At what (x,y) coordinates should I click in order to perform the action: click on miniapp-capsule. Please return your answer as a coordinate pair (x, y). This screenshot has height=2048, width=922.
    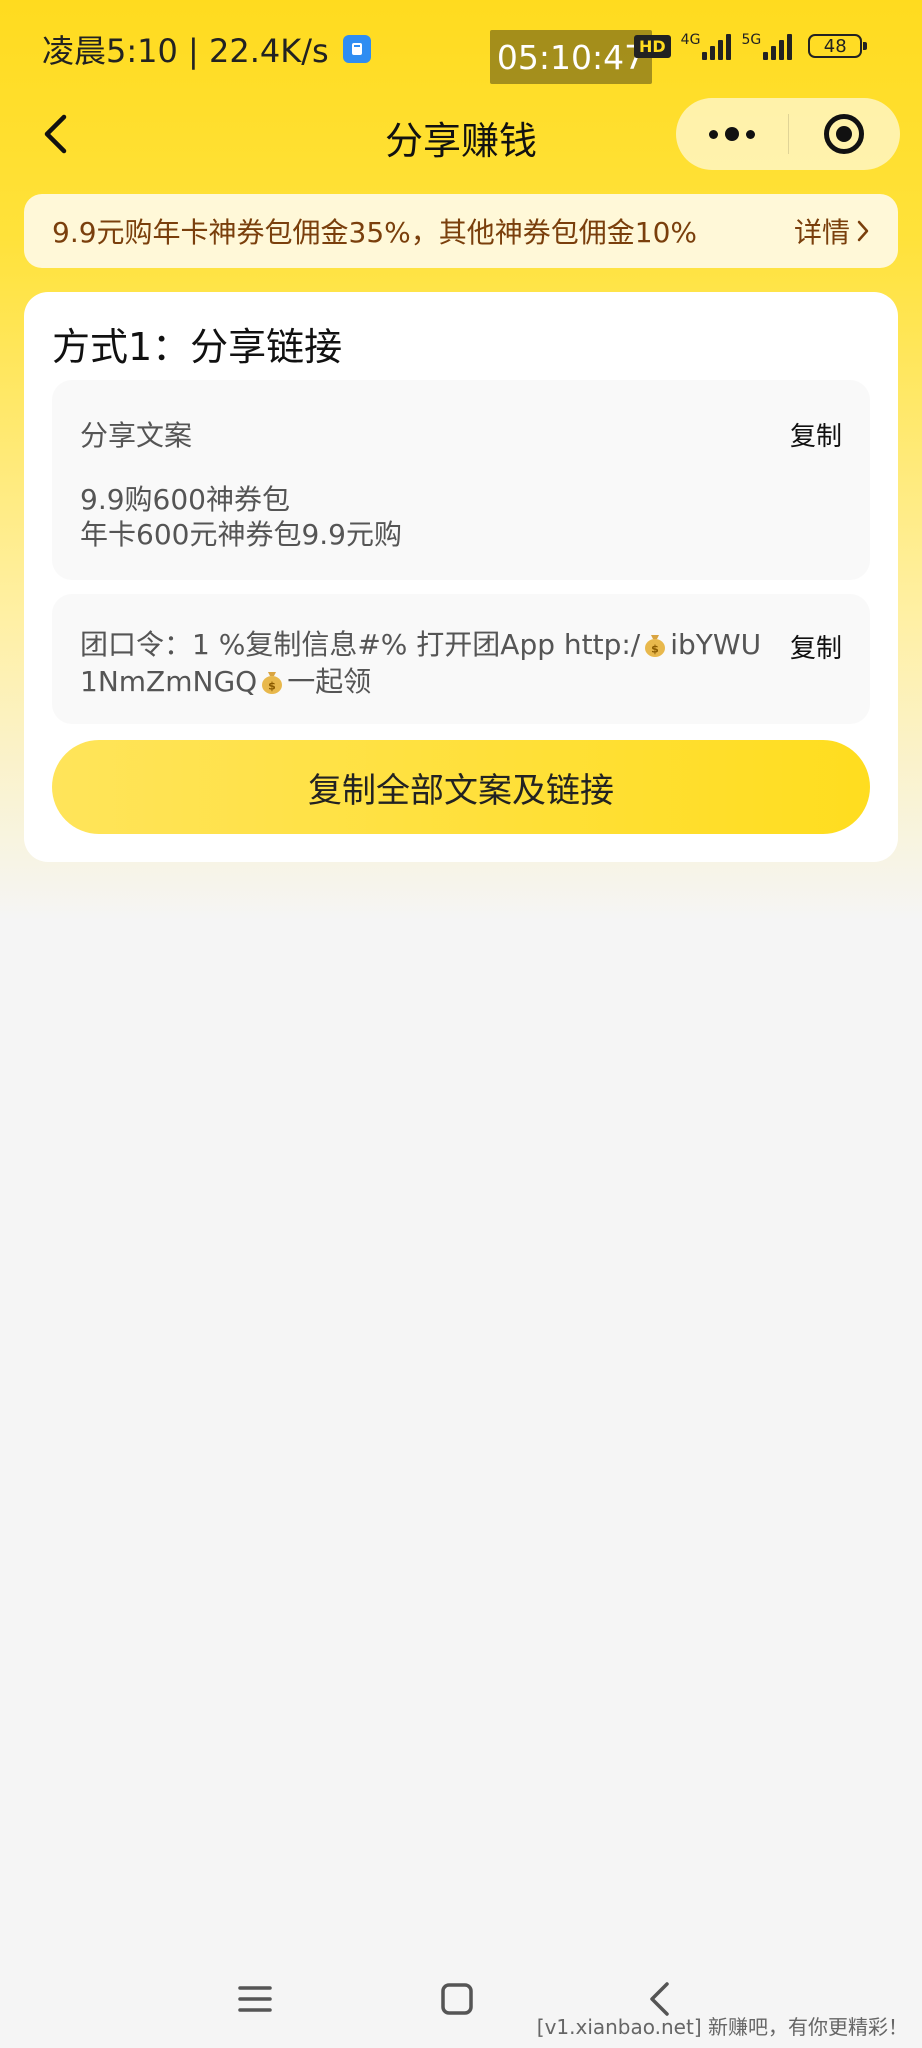
    Looking at the image, I should click on (788, 134).